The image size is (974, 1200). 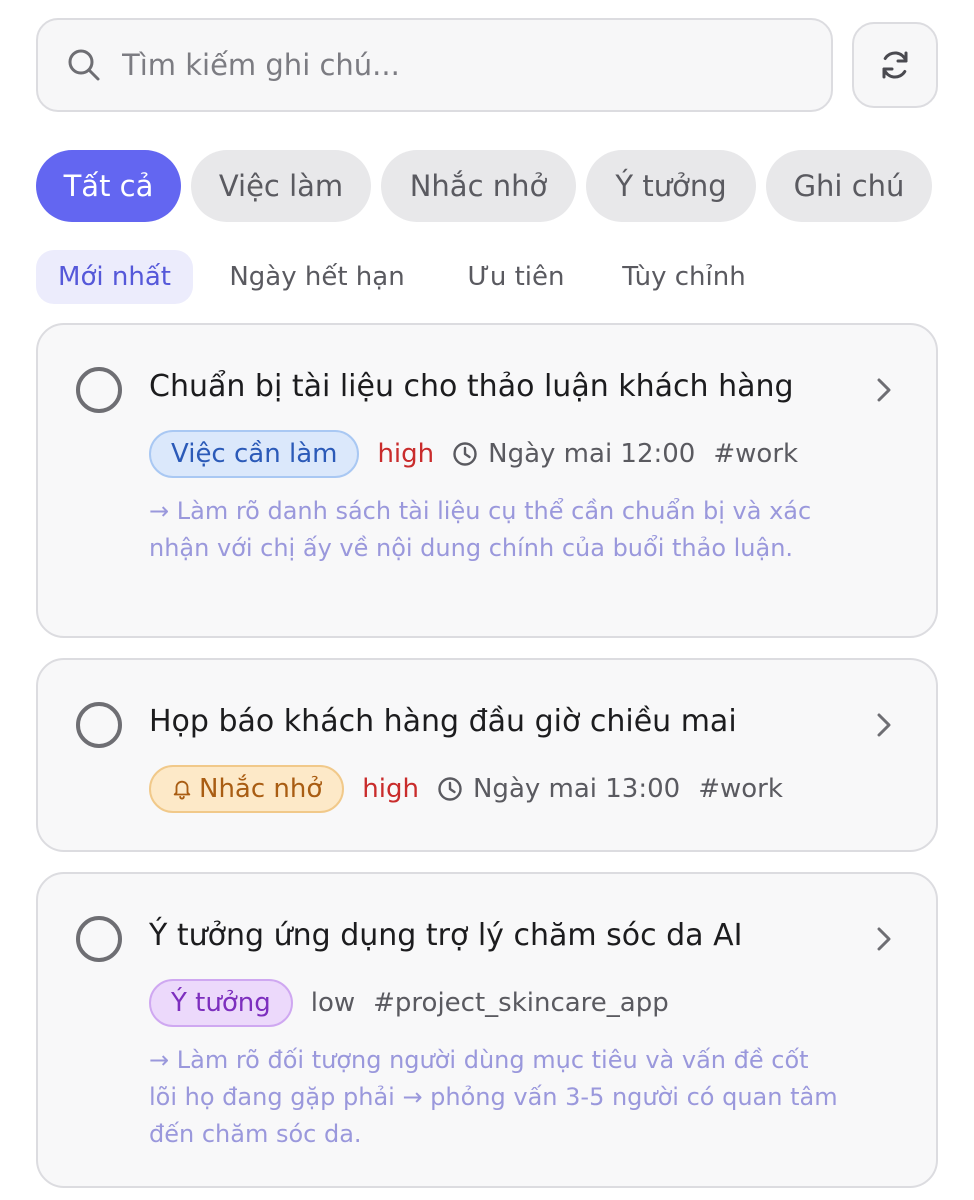 I want to click on filter-chip-tasks: Việc làm, so click(x=281, y=186).